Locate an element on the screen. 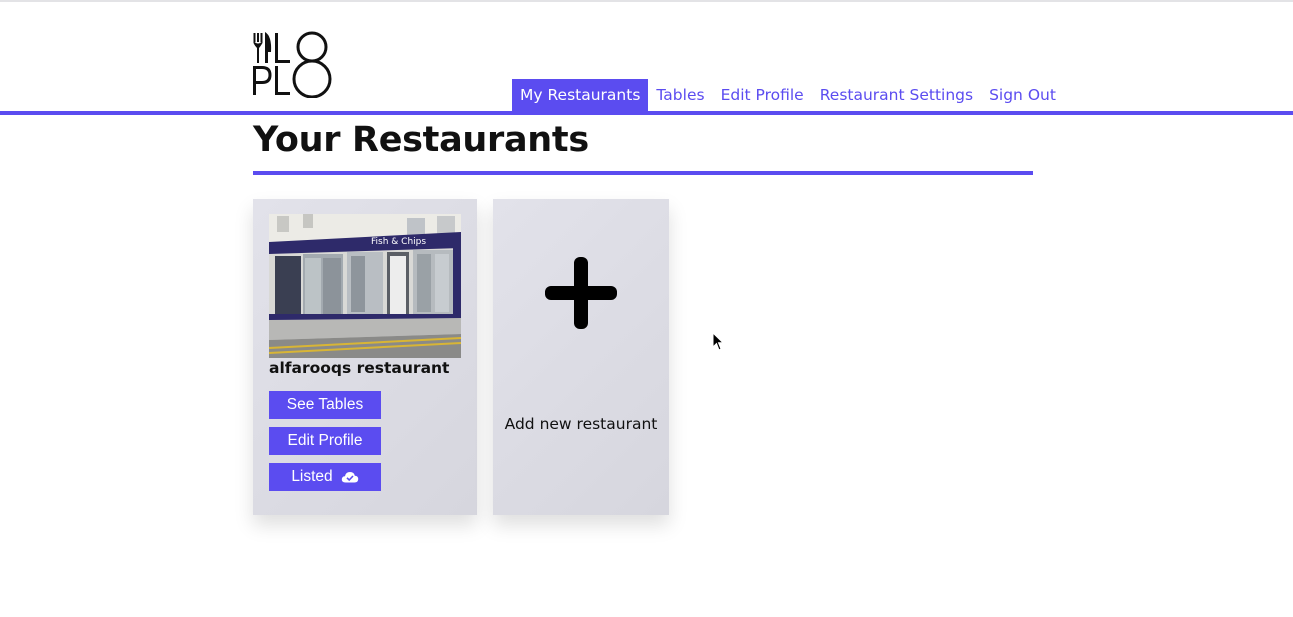 The height and width of the screenshot is (617, 1293). add-restaurant-card: Add new restaurant is located at coordinates (581, 357).